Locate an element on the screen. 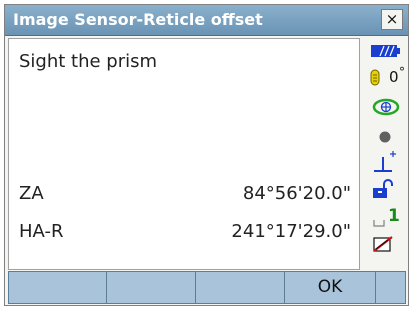 This screenshot has height=310, width=417. title-bar: Image Sensor-Reticle offset × is located at coordinates (206, 20).